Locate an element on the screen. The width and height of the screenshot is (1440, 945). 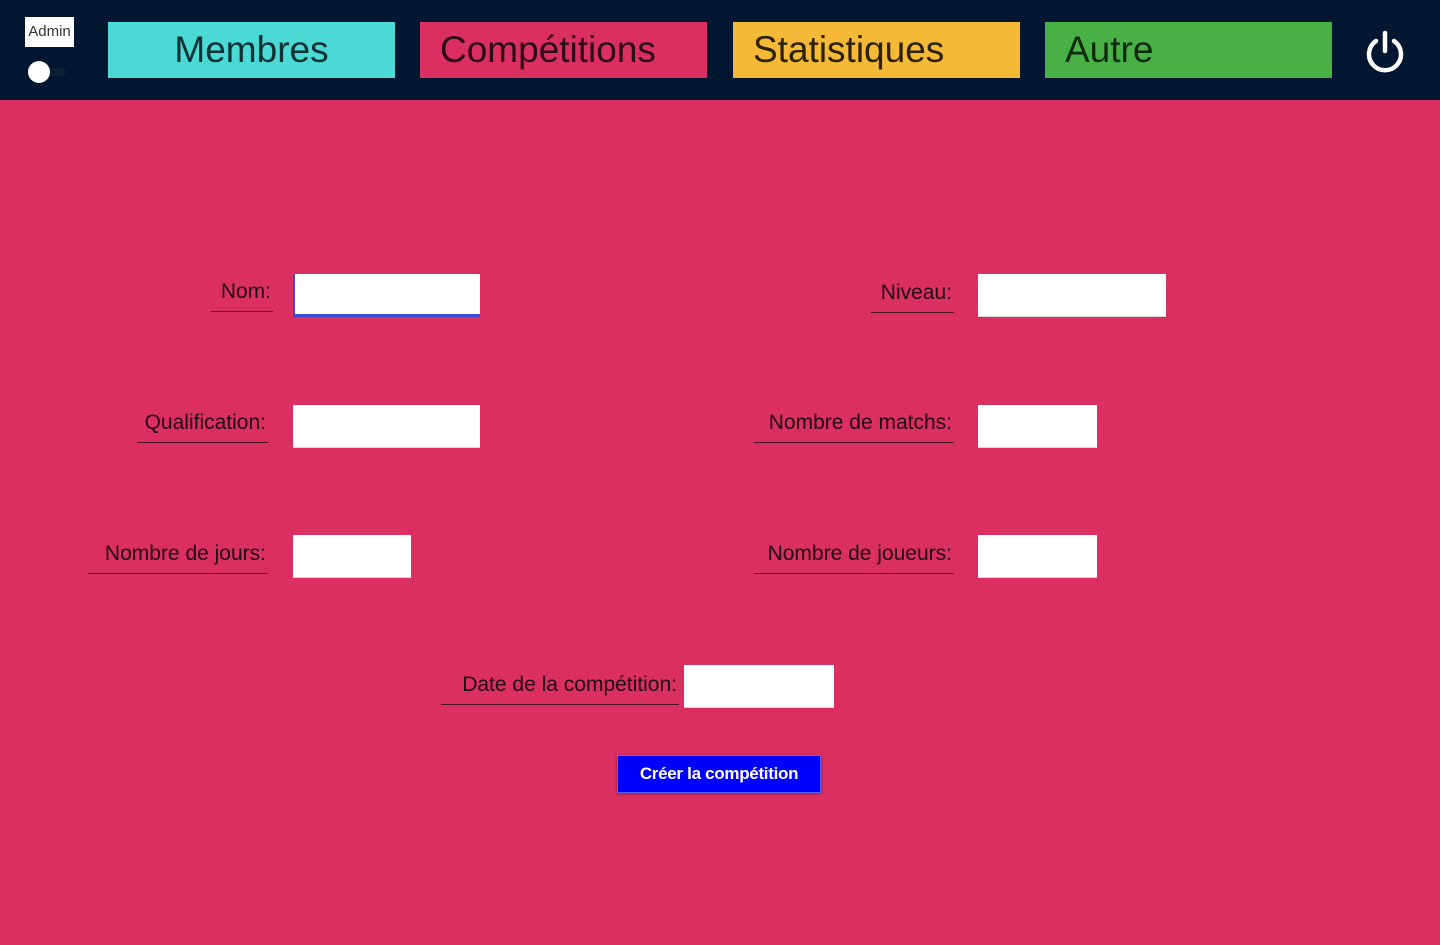
logout-button is located at coordinates (1385, 53).